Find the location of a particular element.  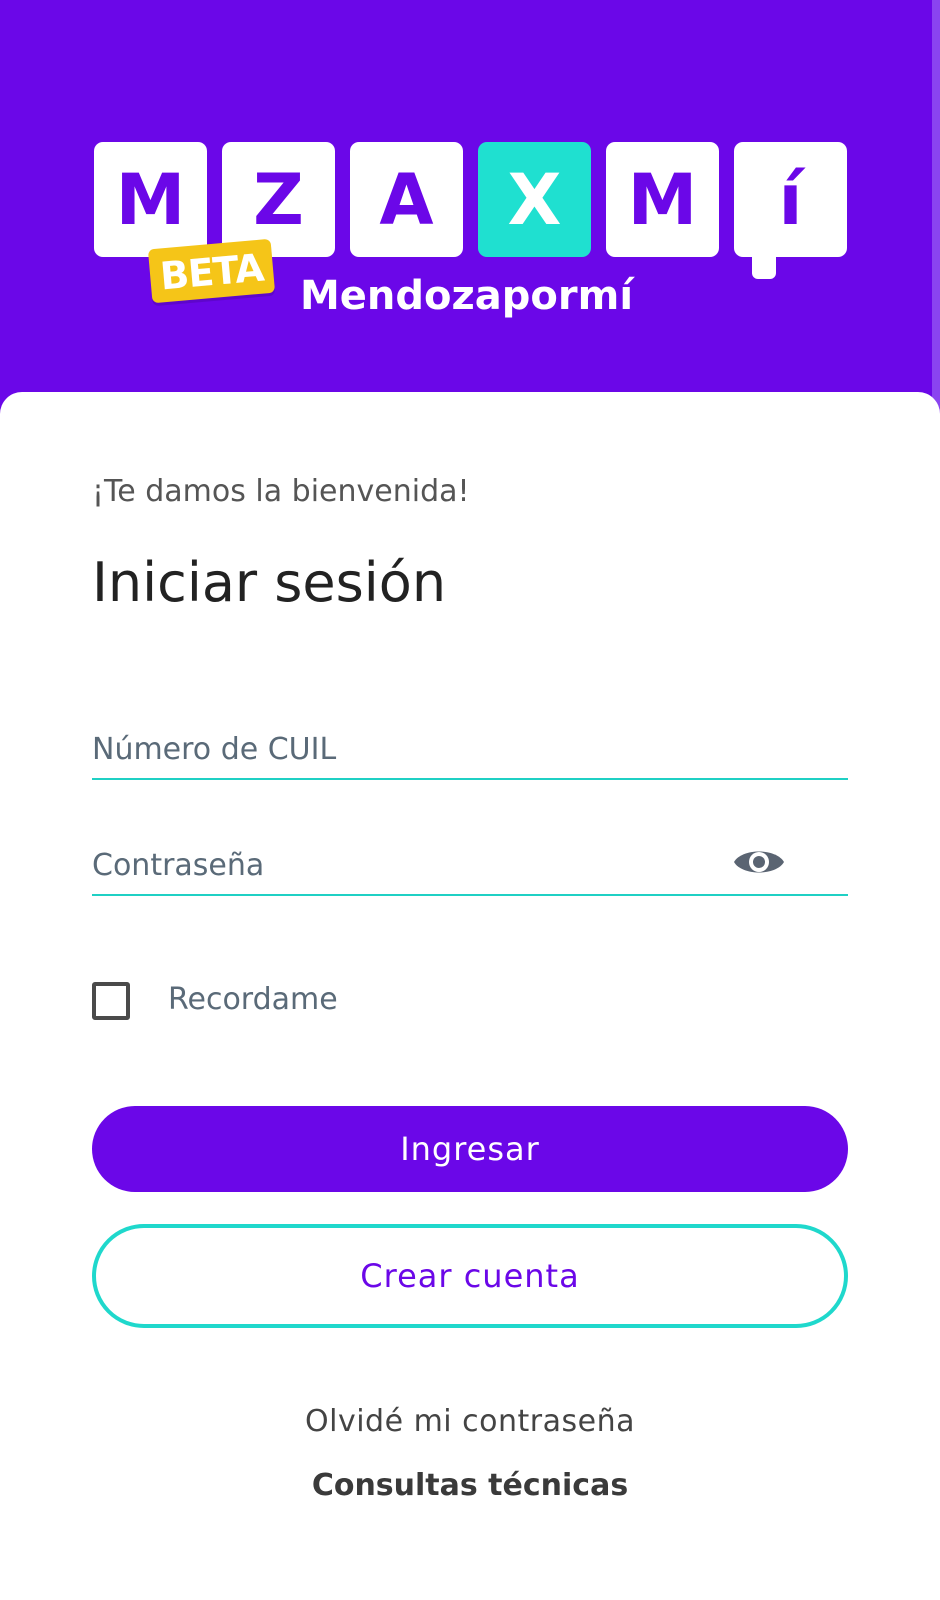

logo-tile-x: X is located at coordinates (534, 199).